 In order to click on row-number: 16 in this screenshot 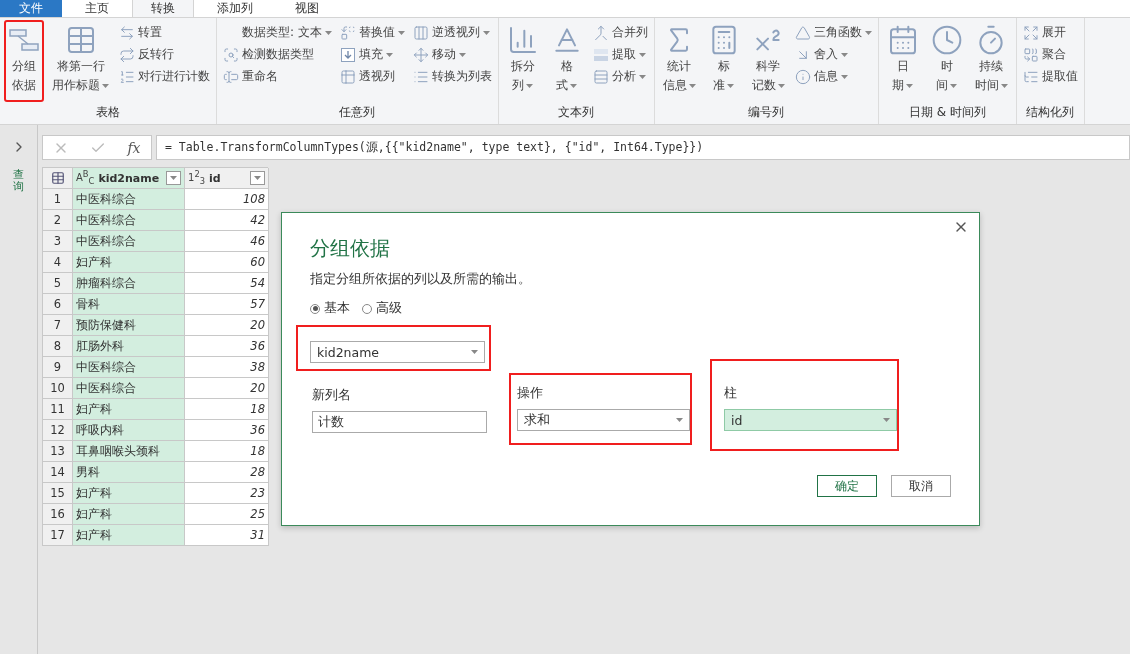, I will do `click(58, 514)`.